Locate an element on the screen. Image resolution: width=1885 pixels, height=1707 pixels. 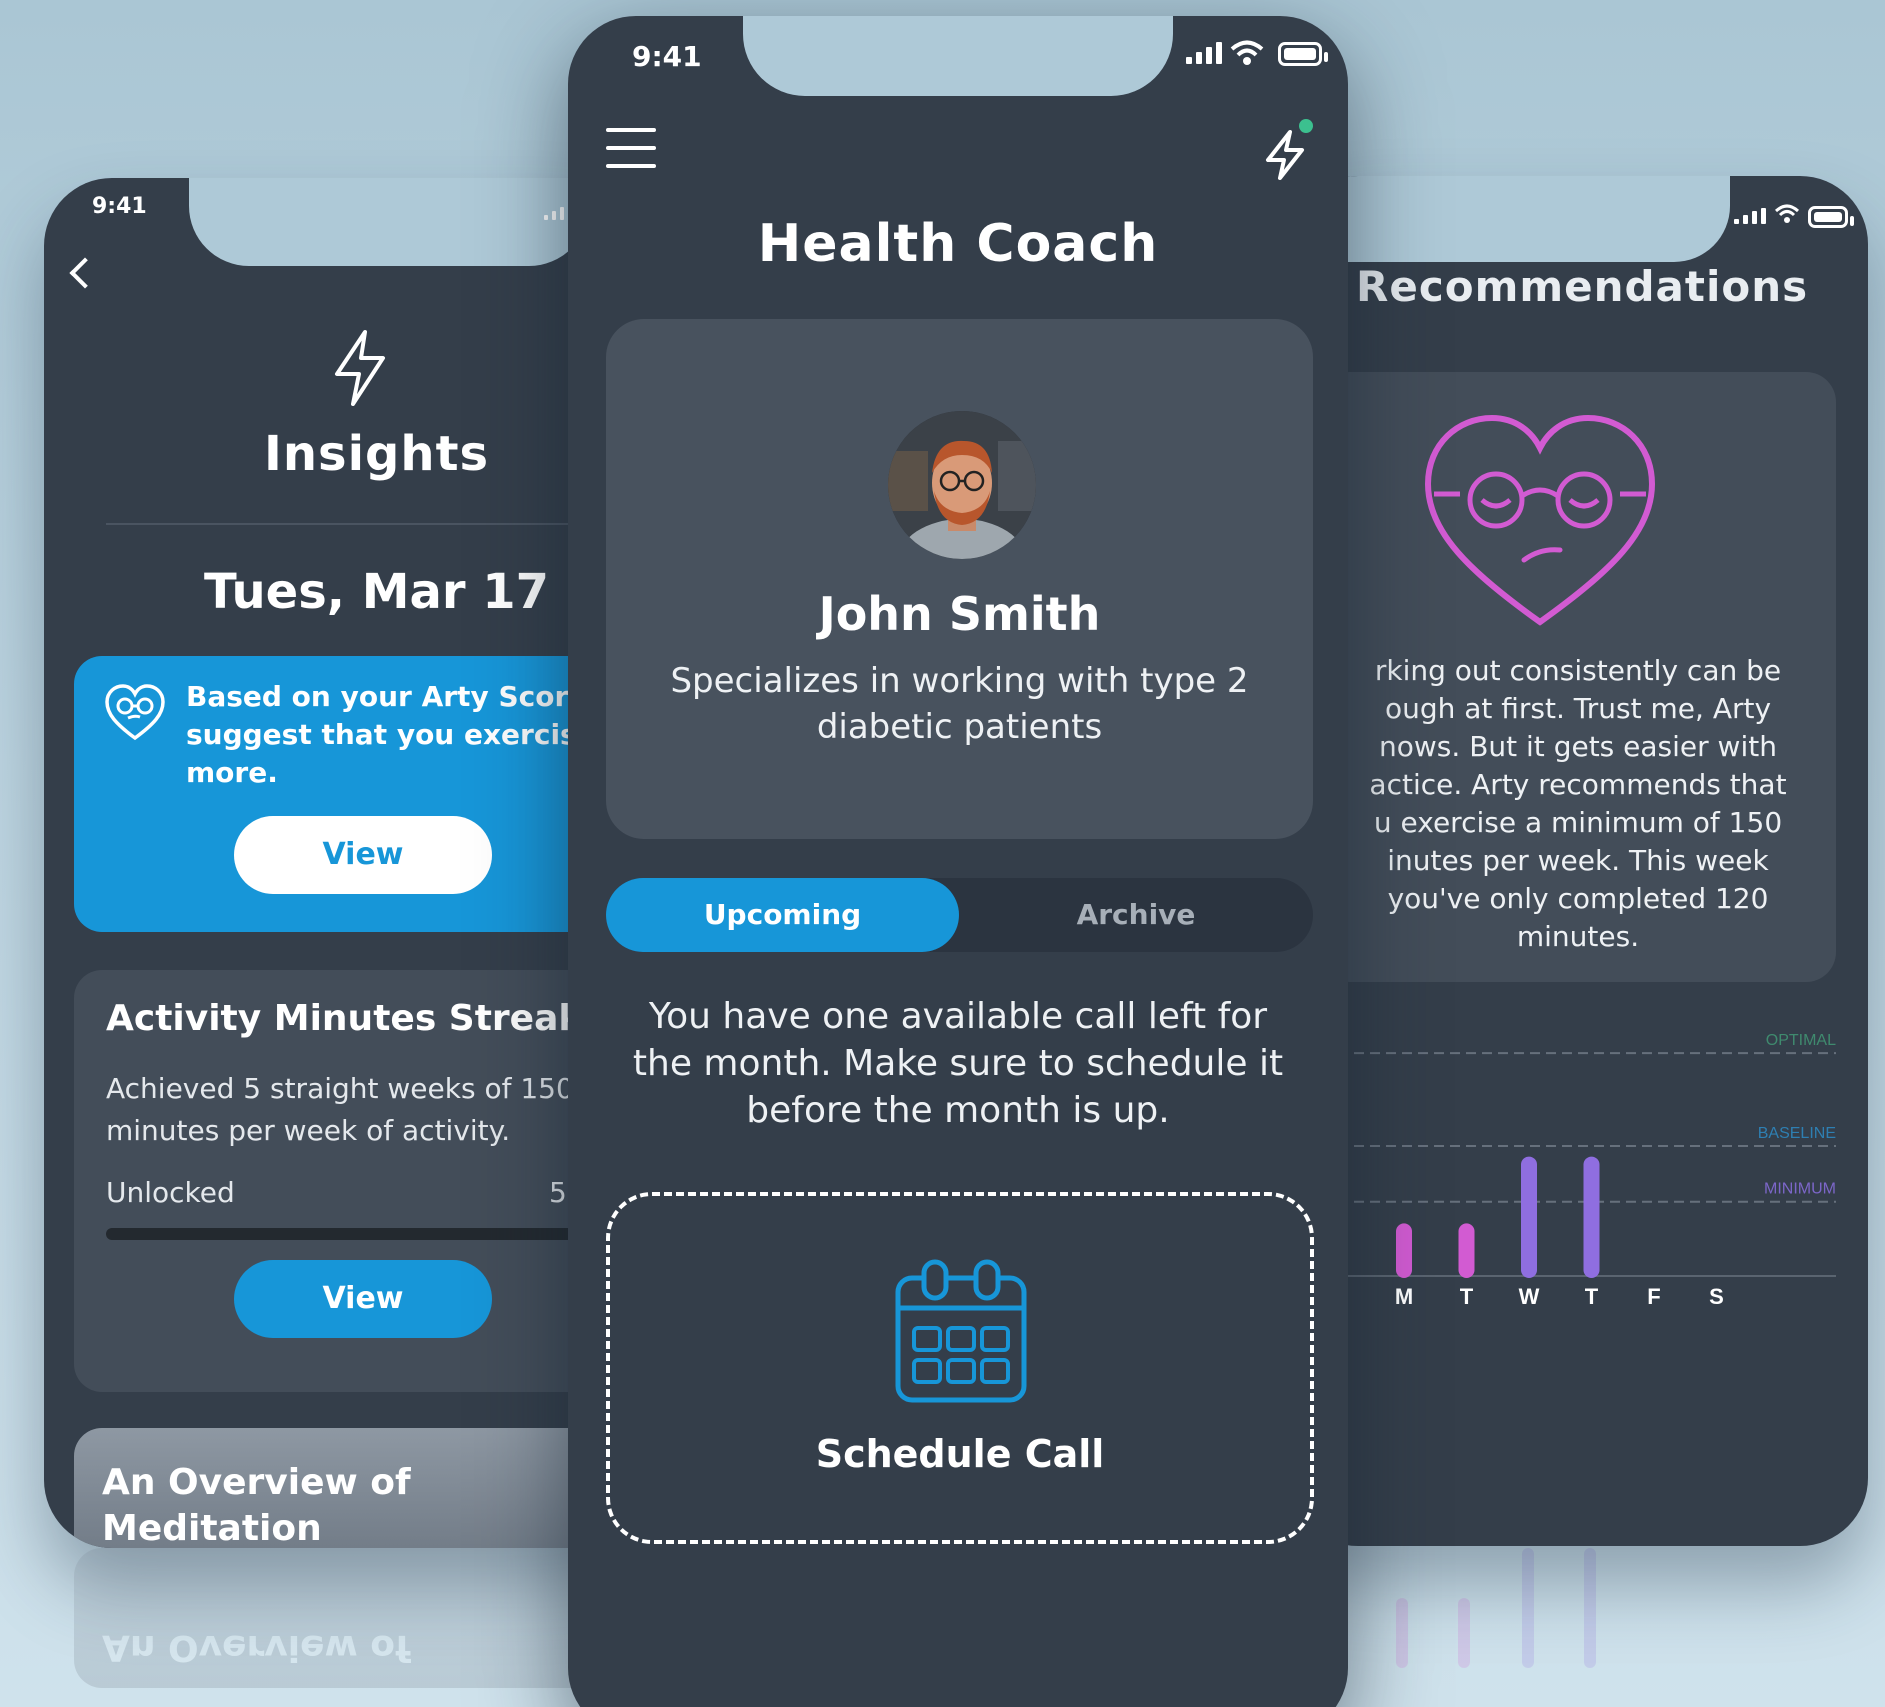
tab-upcoming: Upcoming is located at coordinates (782, 915).